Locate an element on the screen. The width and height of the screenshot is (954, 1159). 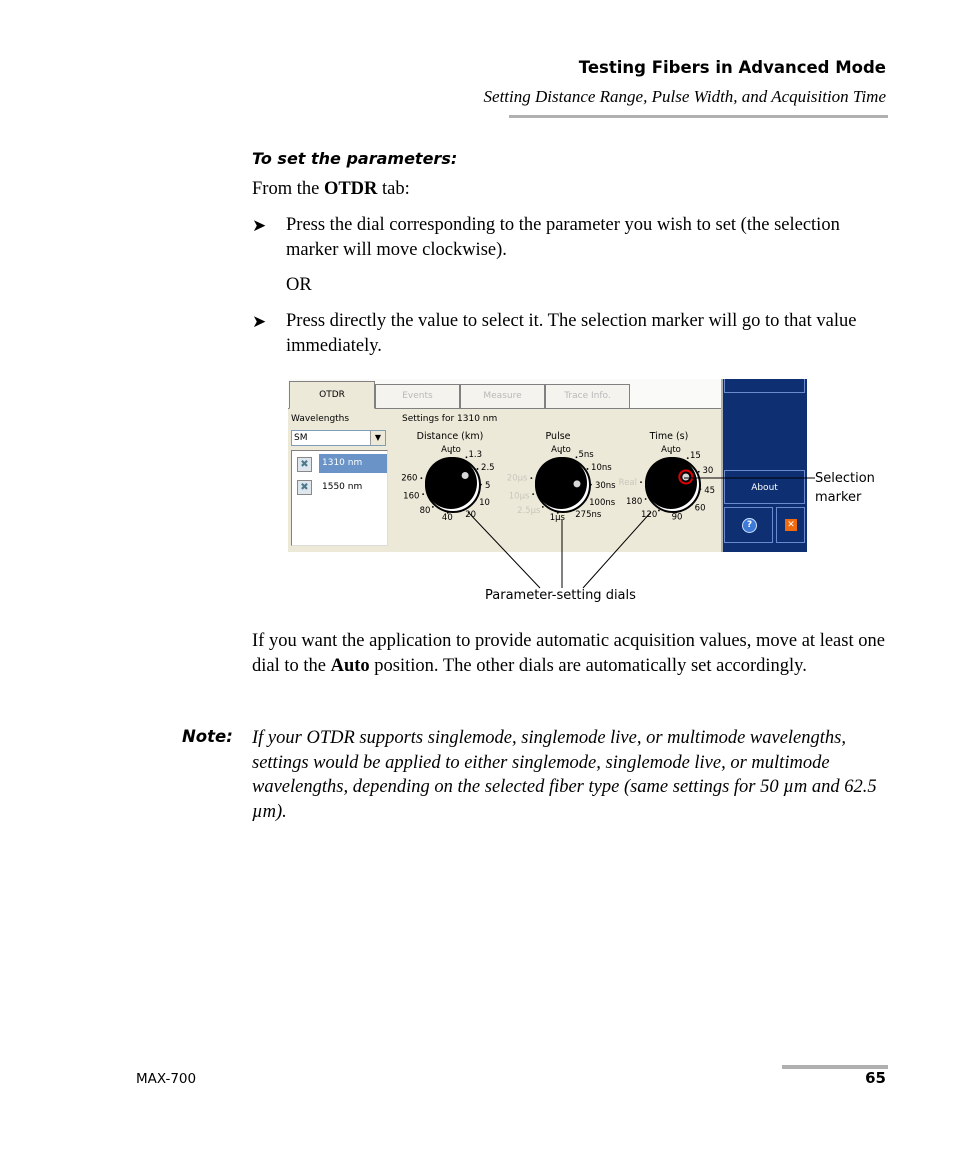
callout-lines is located at coordinates (641, 533).